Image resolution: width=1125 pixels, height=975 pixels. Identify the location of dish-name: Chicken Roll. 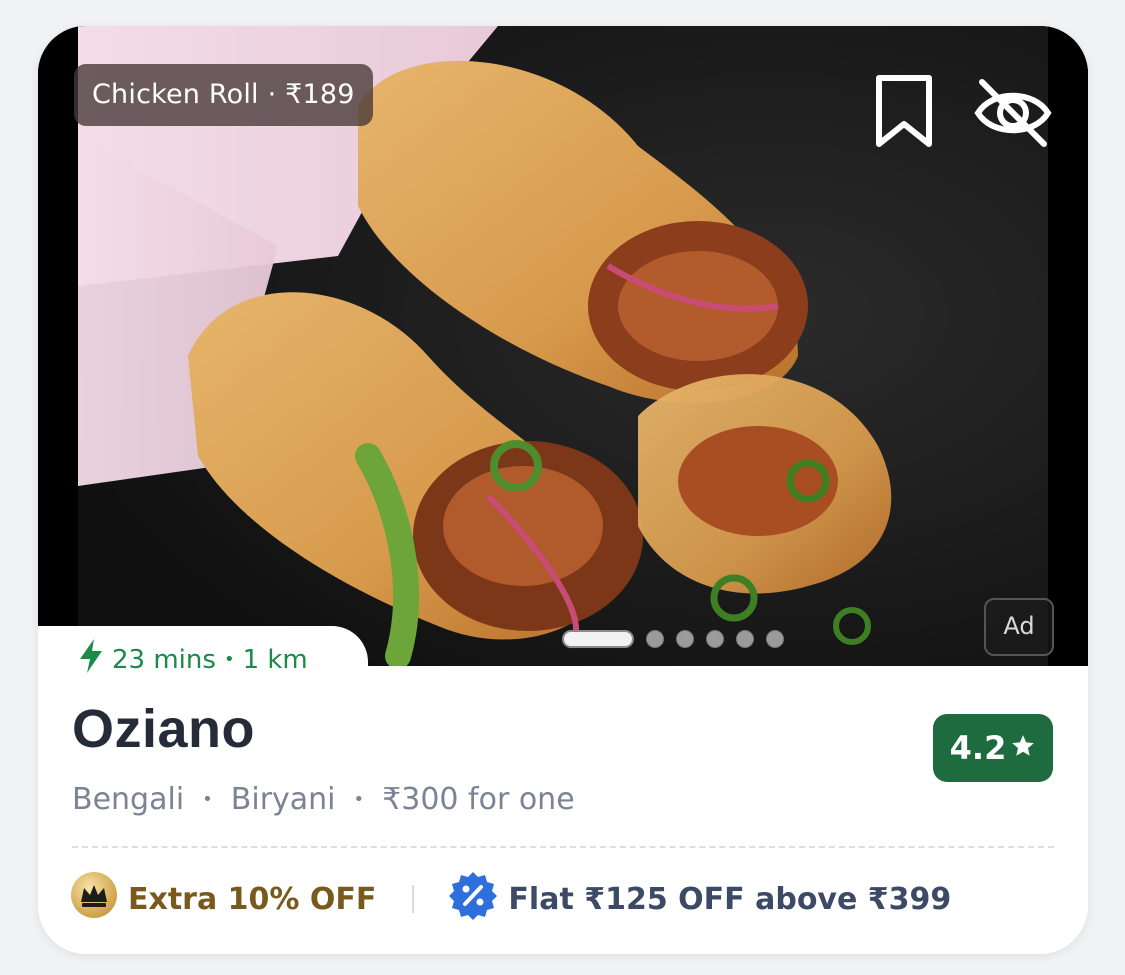
(175, 94).